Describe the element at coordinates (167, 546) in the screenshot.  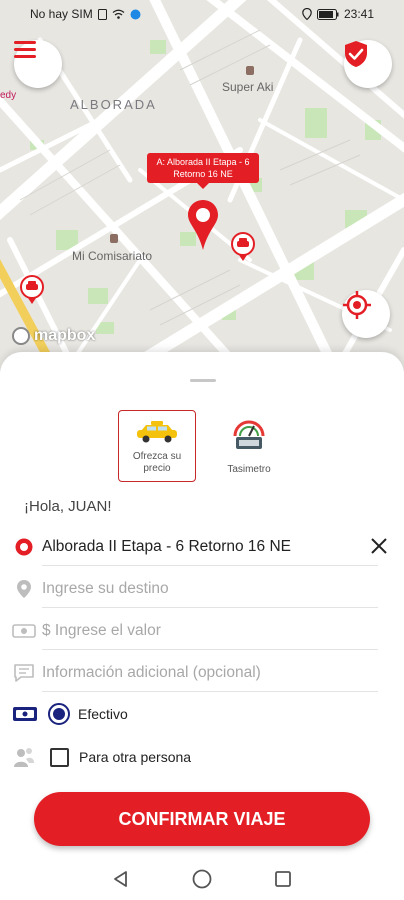
I see `origin-value: Alborada II Etapa - 6 Retorno 16 NE` at that location.